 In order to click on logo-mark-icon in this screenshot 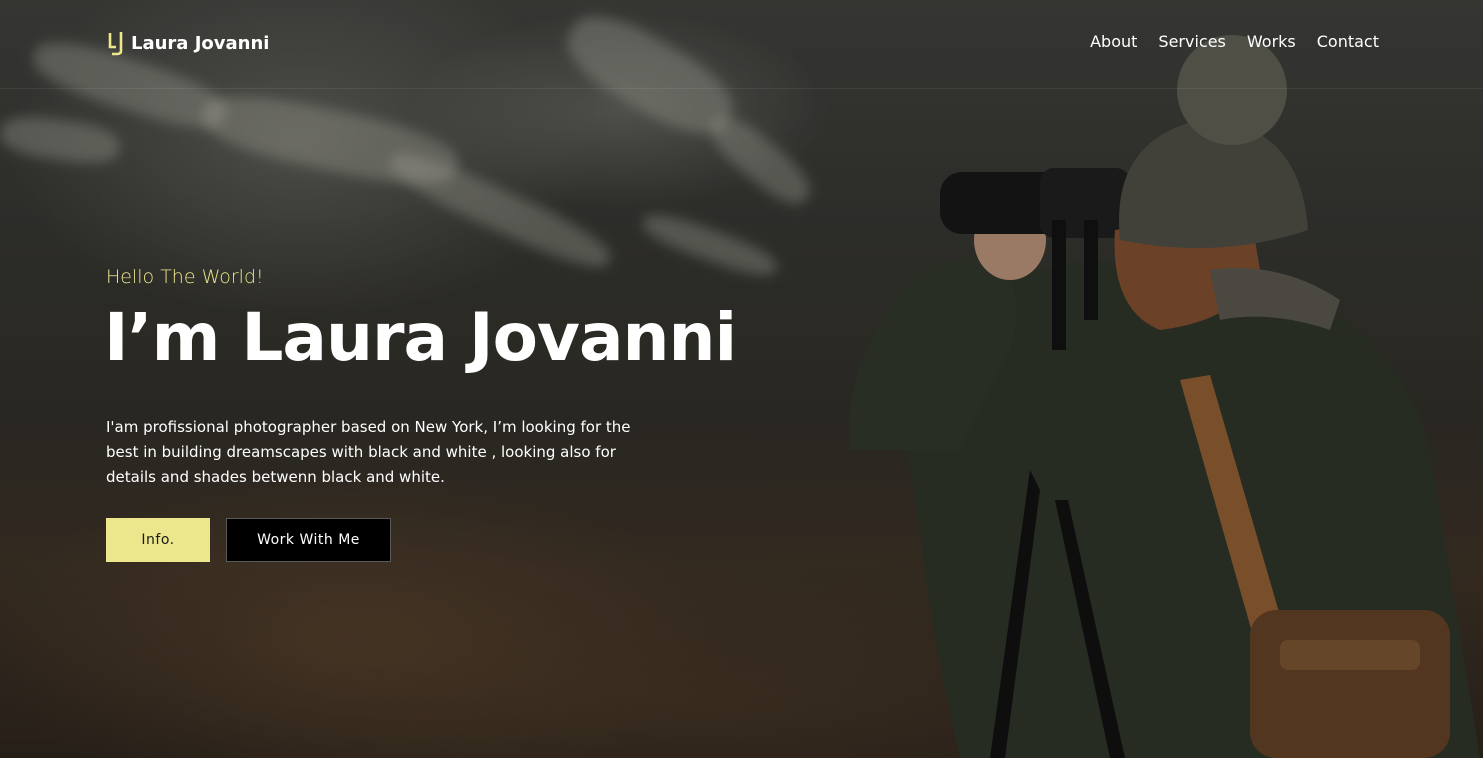, I will do `click(115, 44)`.